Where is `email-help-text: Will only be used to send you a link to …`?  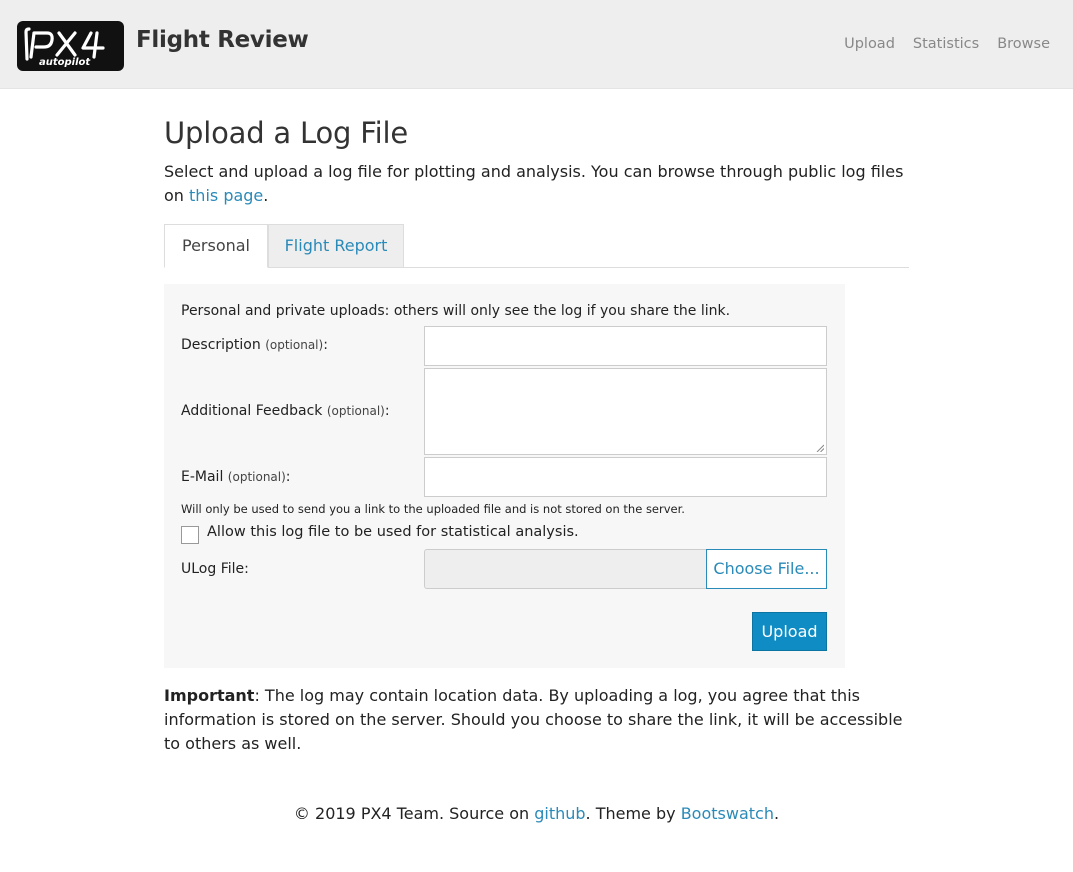
email-help-text: Will only be used to send you a link to … is located at coordinates (433, 509).